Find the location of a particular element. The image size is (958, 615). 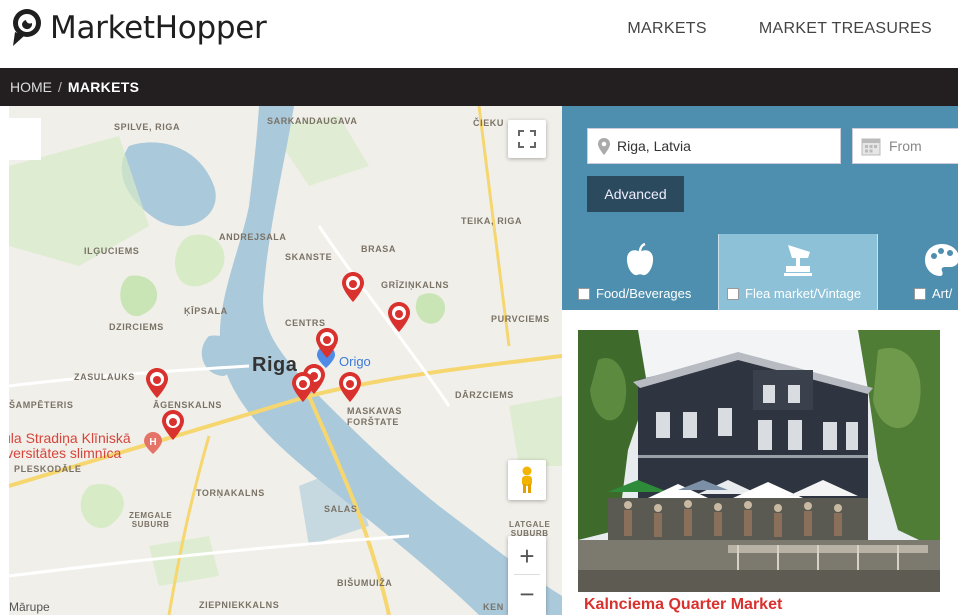

map-label: BRASA is located at coordinates (379, 249).